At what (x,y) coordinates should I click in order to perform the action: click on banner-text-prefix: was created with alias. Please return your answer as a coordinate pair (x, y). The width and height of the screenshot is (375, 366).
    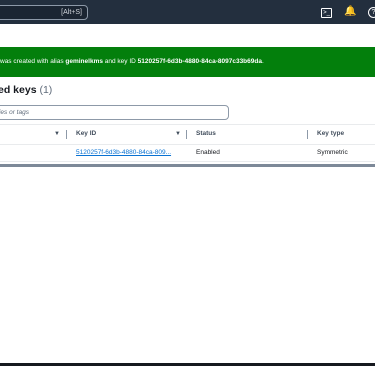
    Looking at the image, I should click on (33, 61).